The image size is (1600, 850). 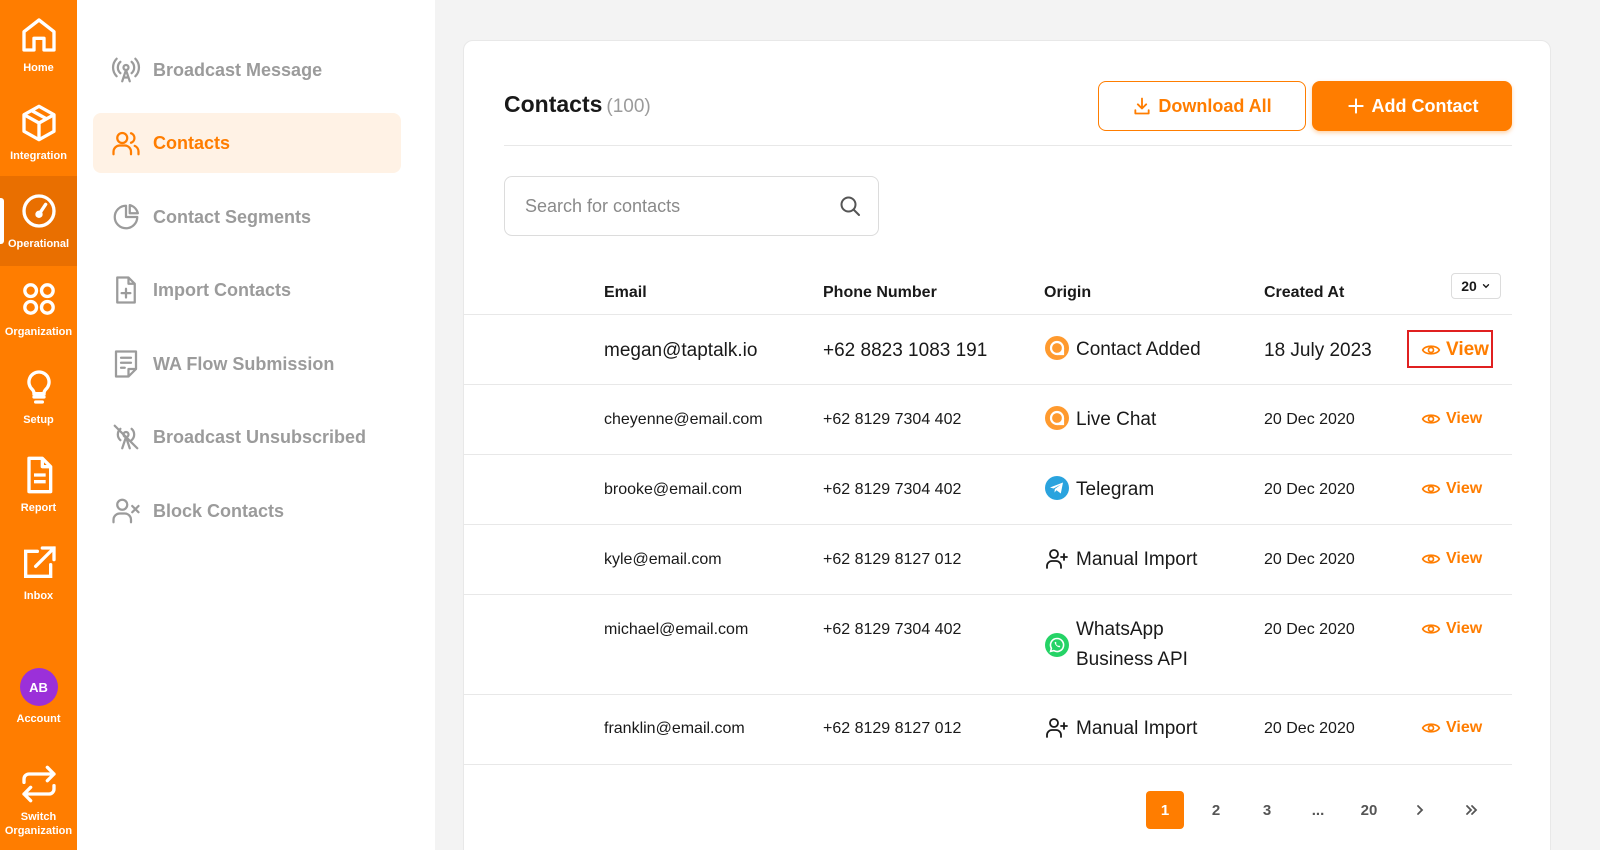 What do you see at coordinates (1215, 105) in the screenshot?
I see `download-all-label: Download All` at bounding box center [1215, 105].